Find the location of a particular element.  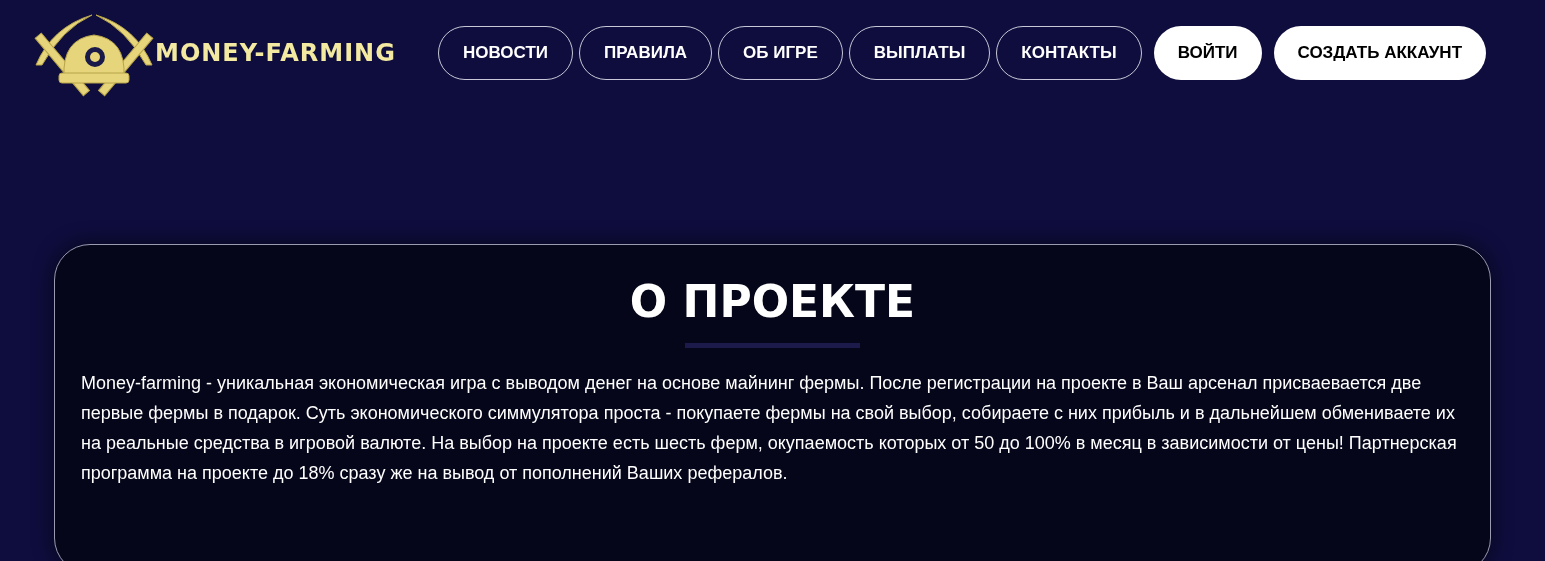

account-button: ВОЙТИ is located at coordinates (1207, 52).